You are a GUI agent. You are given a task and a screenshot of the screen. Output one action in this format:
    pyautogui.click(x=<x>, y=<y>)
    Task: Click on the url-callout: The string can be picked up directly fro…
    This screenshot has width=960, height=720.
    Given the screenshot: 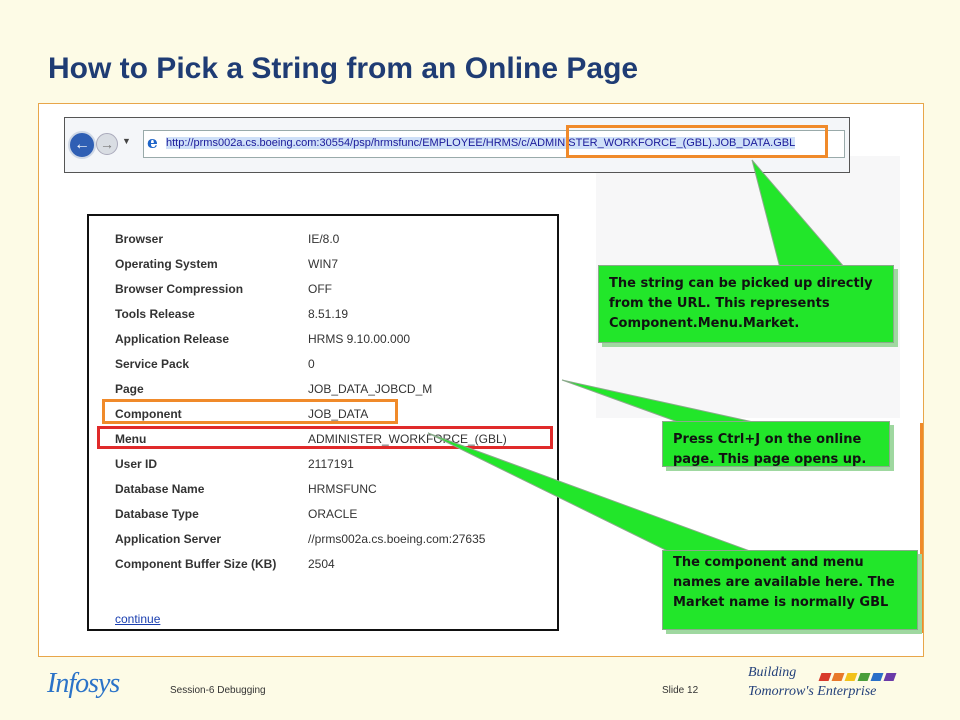 What is the action you would take?
    pyautogui.click(x=746, y=304)
    